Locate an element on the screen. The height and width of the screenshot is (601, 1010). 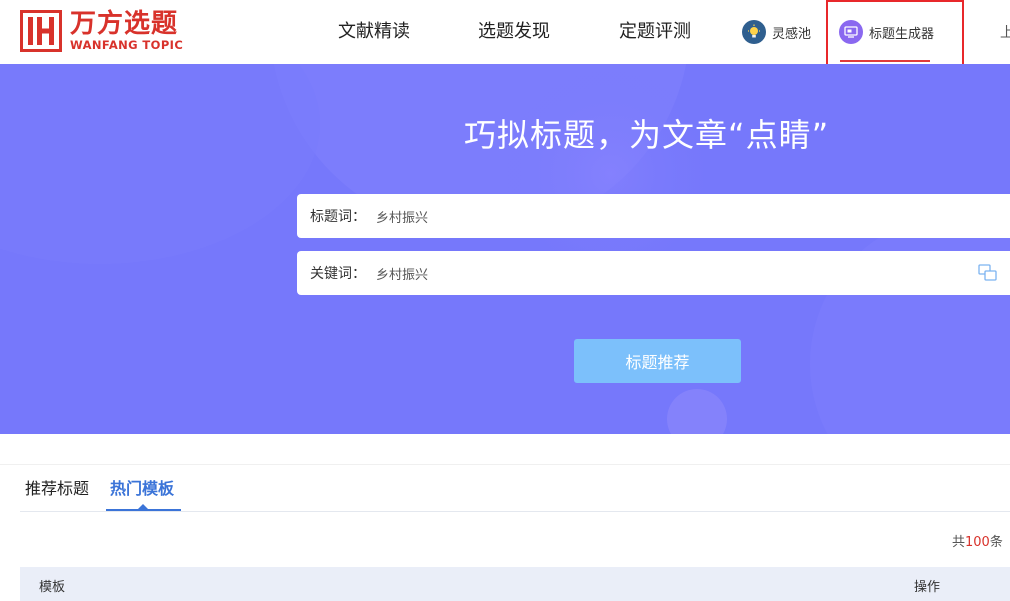
active-tab-underline is located at coordinates (143, 510).